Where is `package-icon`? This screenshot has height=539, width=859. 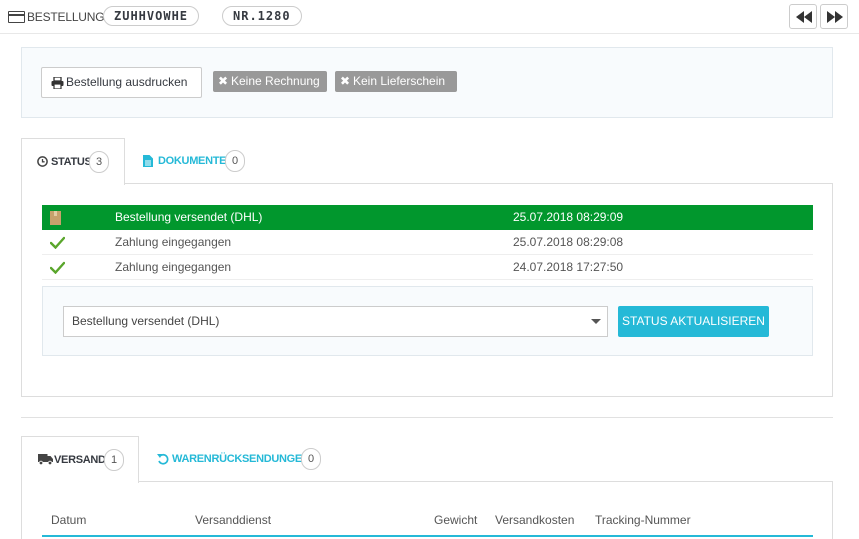 package-icon is located at coordinates (55, 218).